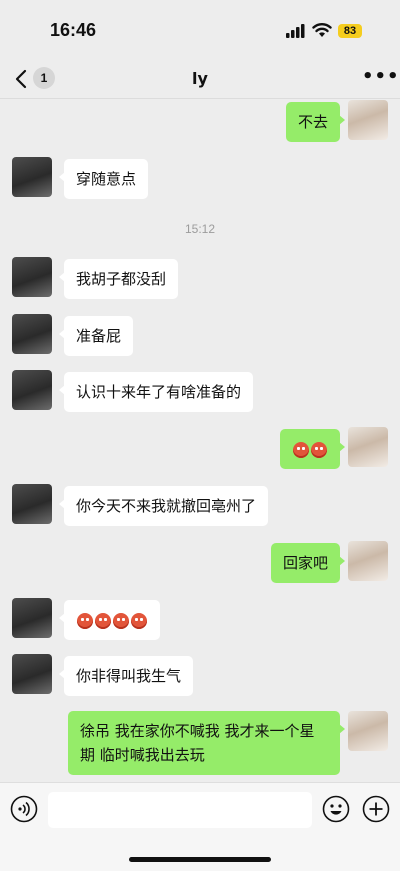  Describe the element at coordinates (350, 31) in the screenshot. I see `battery-indicator: 83` at that location.